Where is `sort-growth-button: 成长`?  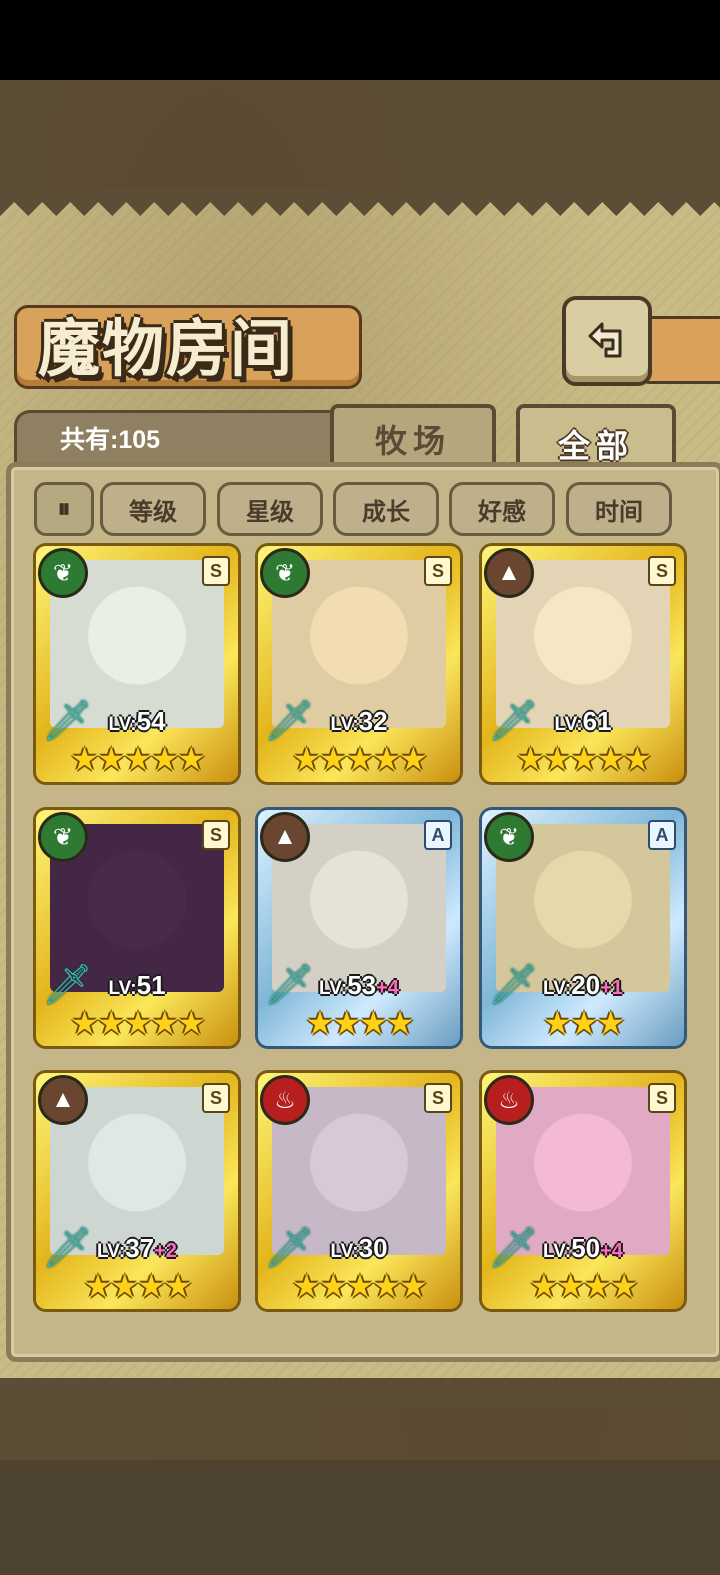 sort-growth-button: 成长 is located at coordinates (386, 509).